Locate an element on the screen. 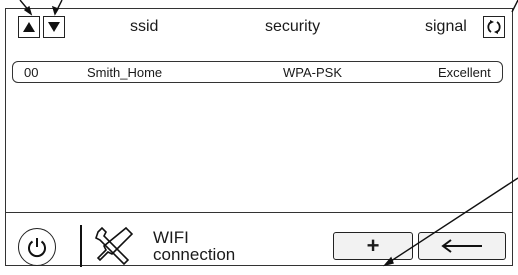 This screenshot has width=518, height=275. back-button is located at coordinates (462, 246).